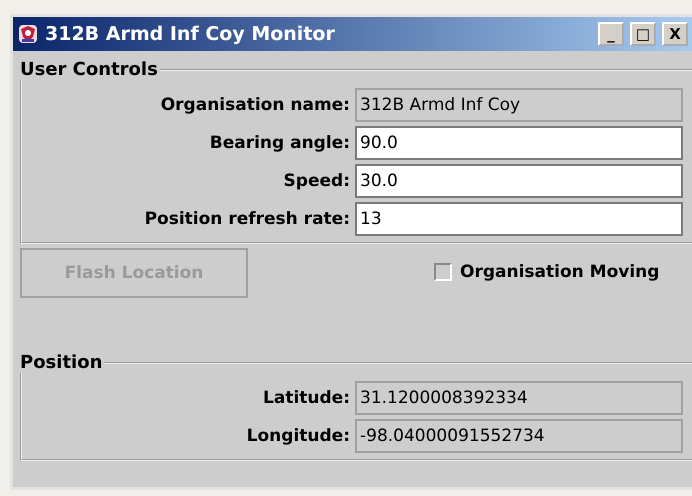 The height and width of the screenshot is (496, 692). Describe the element at coordinates (519, 181) in the screenshot. I see `input-field: 30.0` at that location.